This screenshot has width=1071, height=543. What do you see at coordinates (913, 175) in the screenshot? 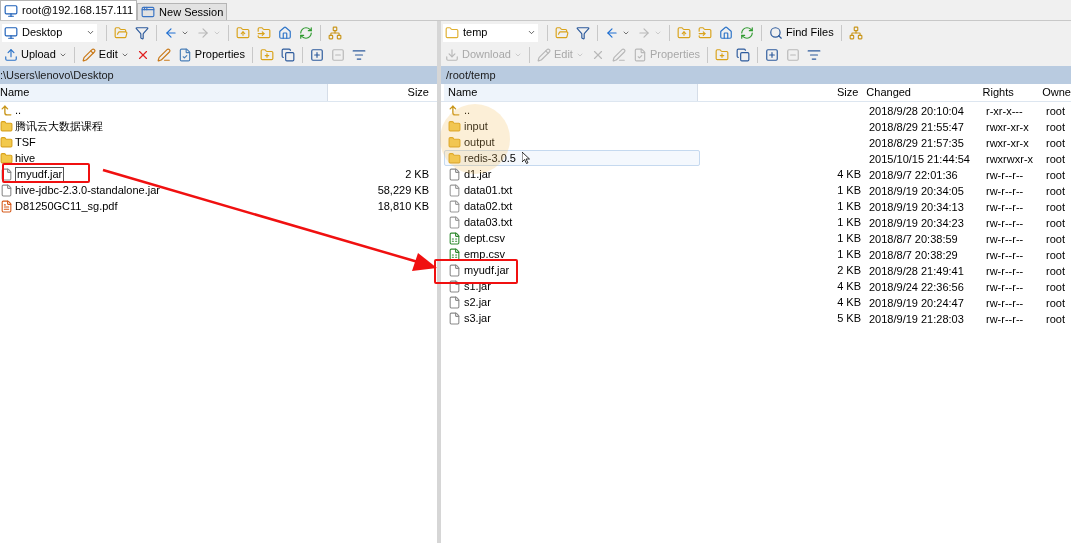
I see `modified-date: 2018/9/7 22:01:36` at bounding box center [913, 175].